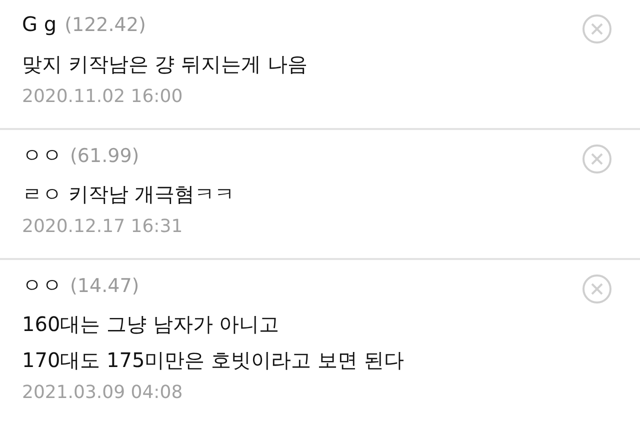  I want to click on author-score: (122.42), so click(105, 25).